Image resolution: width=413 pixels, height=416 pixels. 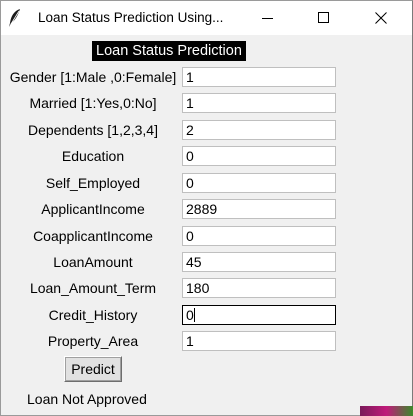 I want to click on form-heading: Loan Status Prediction, so click(x=169, y=51).